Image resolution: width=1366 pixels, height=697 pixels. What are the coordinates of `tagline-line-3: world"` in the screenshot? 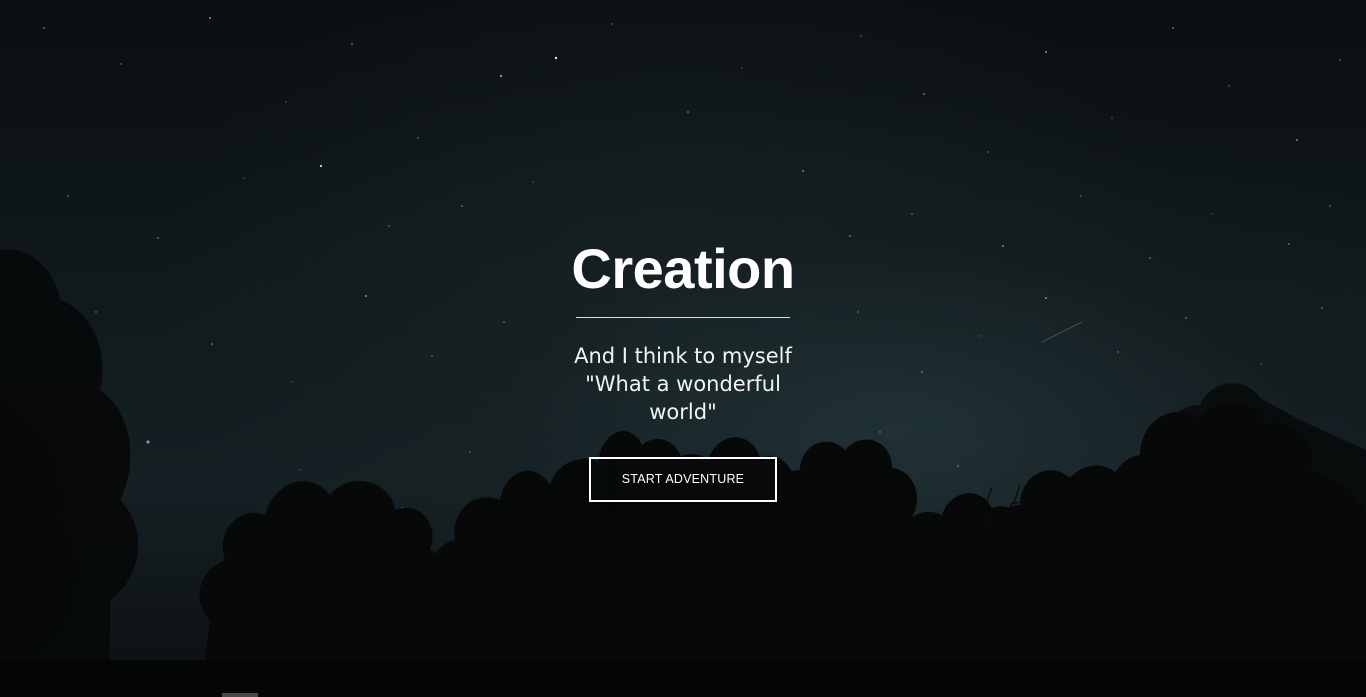 It's located at (683, 412).